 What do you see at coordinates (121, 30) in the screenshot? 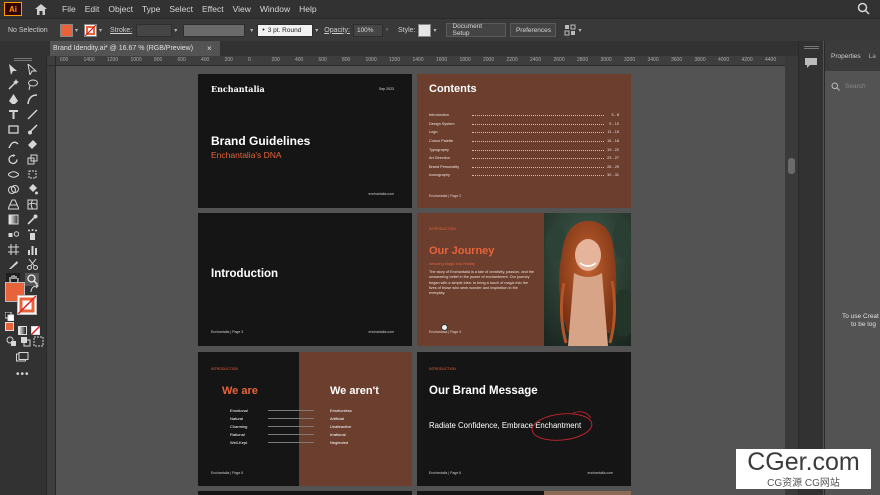
I see `stroke-label: Stroke:` at bounding box center [121, 30].